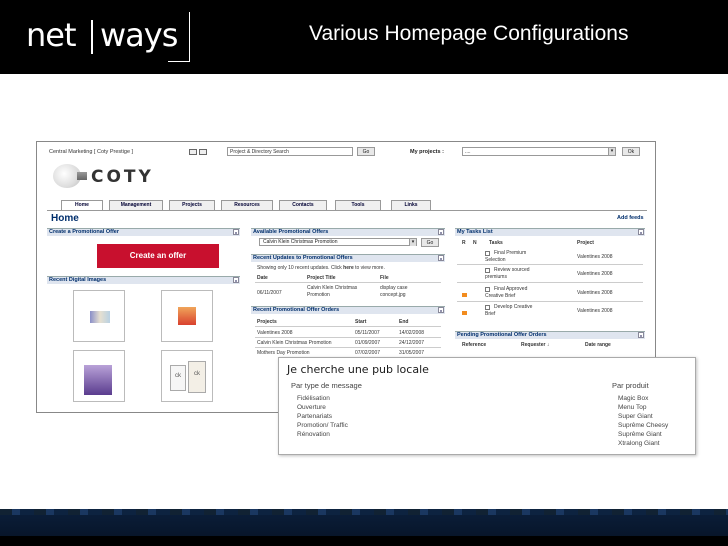 The width and height of the screenshot is (728, 546). What do you see at coordinates (496, 243) in the screenshot?
I see `col-tasks: Tasks` at bounding box center [496, 243].